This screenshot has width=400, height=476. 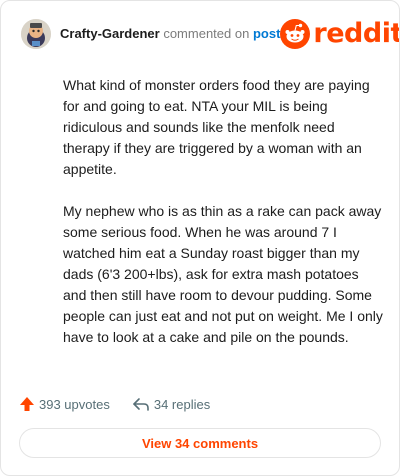 What do you see at coordinates (200, 443) in the screenshot?
I see `view-comments-button: View 34 comments` at bounding box center [200, 443].